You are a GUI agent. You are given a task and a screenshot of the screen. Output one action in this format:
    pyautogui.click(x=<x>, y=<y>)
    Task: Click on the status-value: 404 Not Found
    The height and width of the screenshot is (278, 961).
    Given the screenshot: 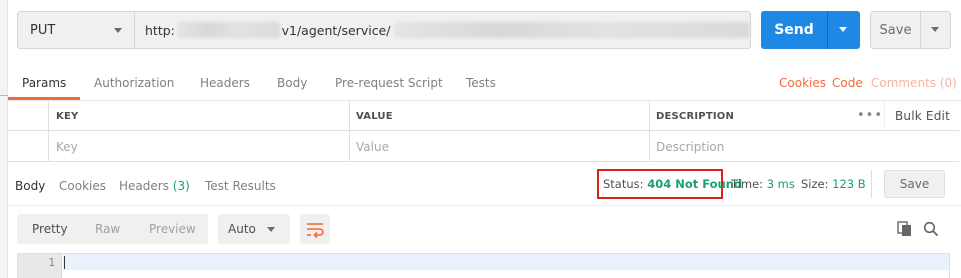 What is the action you would take?
    pyautogui.click(x=695, y=184)
    